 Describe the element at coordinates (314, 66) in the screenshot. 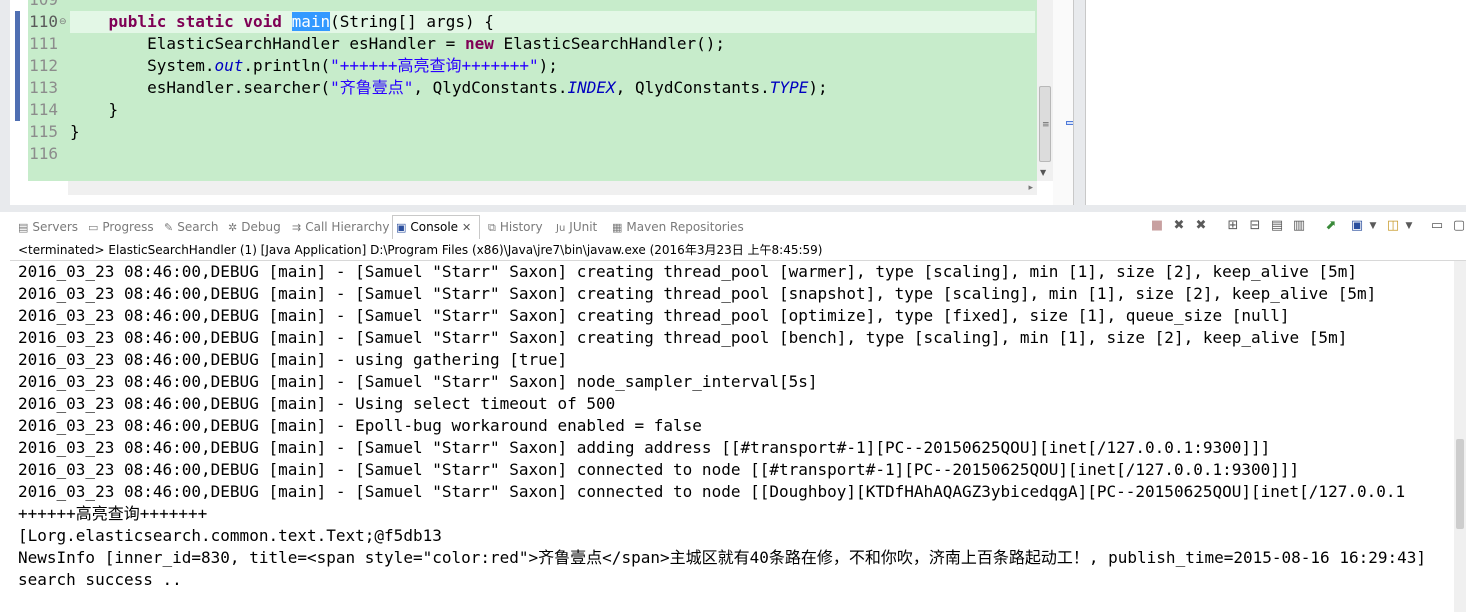

I see `code-line: System.out.println("++++++高亮查询+++++++");` at that location.